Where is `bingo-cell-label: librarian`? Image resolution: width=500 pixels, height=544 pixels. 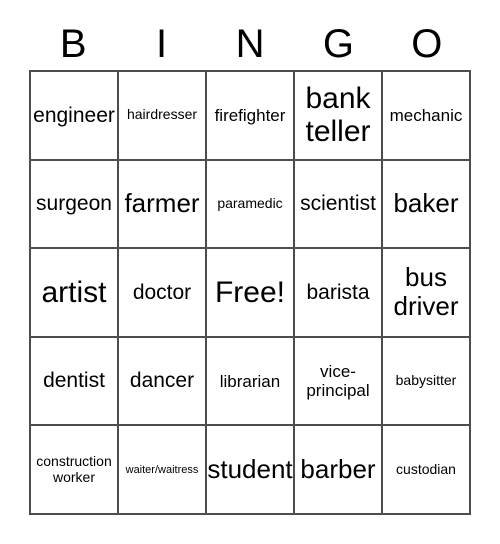 bingo-cell-label: librarian is located at coordinates (250, 381).